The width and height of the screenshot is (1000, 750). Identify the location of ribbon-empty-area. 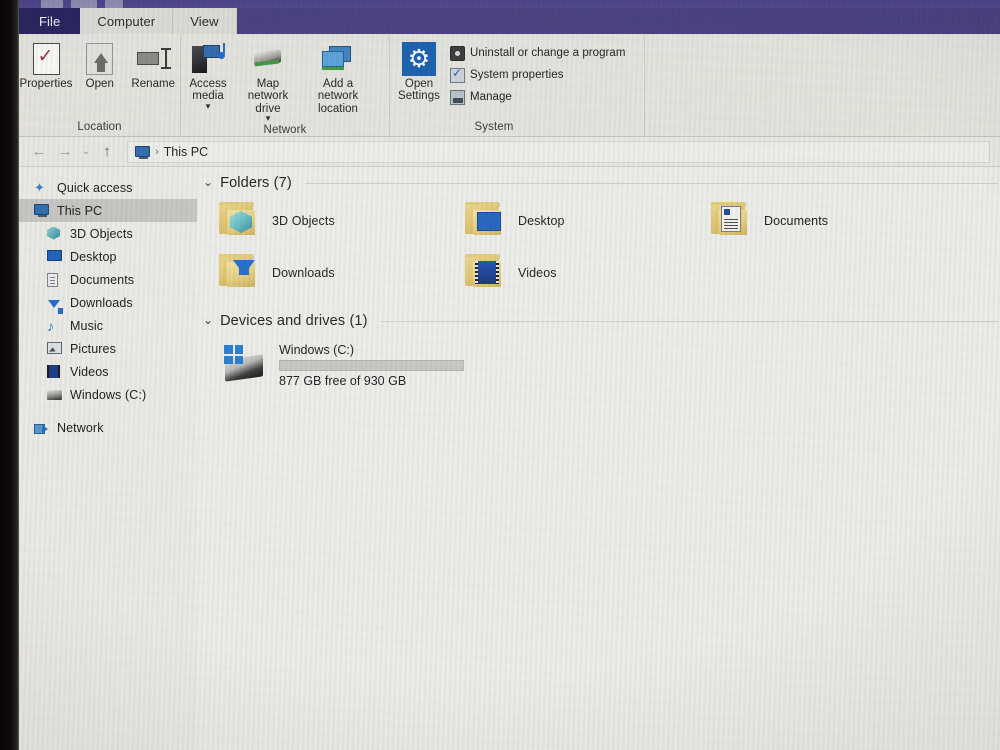
(822, 85).